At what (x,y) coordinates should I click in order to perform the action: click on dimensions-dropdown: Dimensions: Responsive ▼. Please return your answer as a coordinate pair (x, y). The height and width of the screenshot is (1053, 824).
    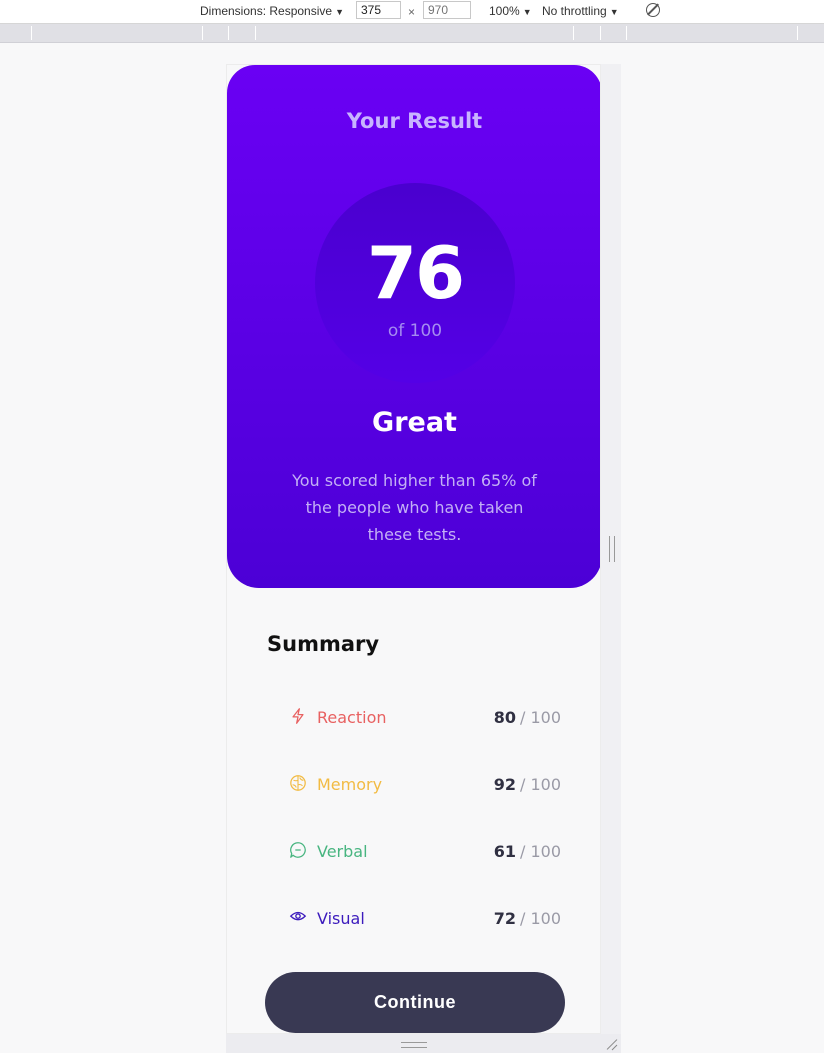
    Looking at the image, I should click on (272, 11).